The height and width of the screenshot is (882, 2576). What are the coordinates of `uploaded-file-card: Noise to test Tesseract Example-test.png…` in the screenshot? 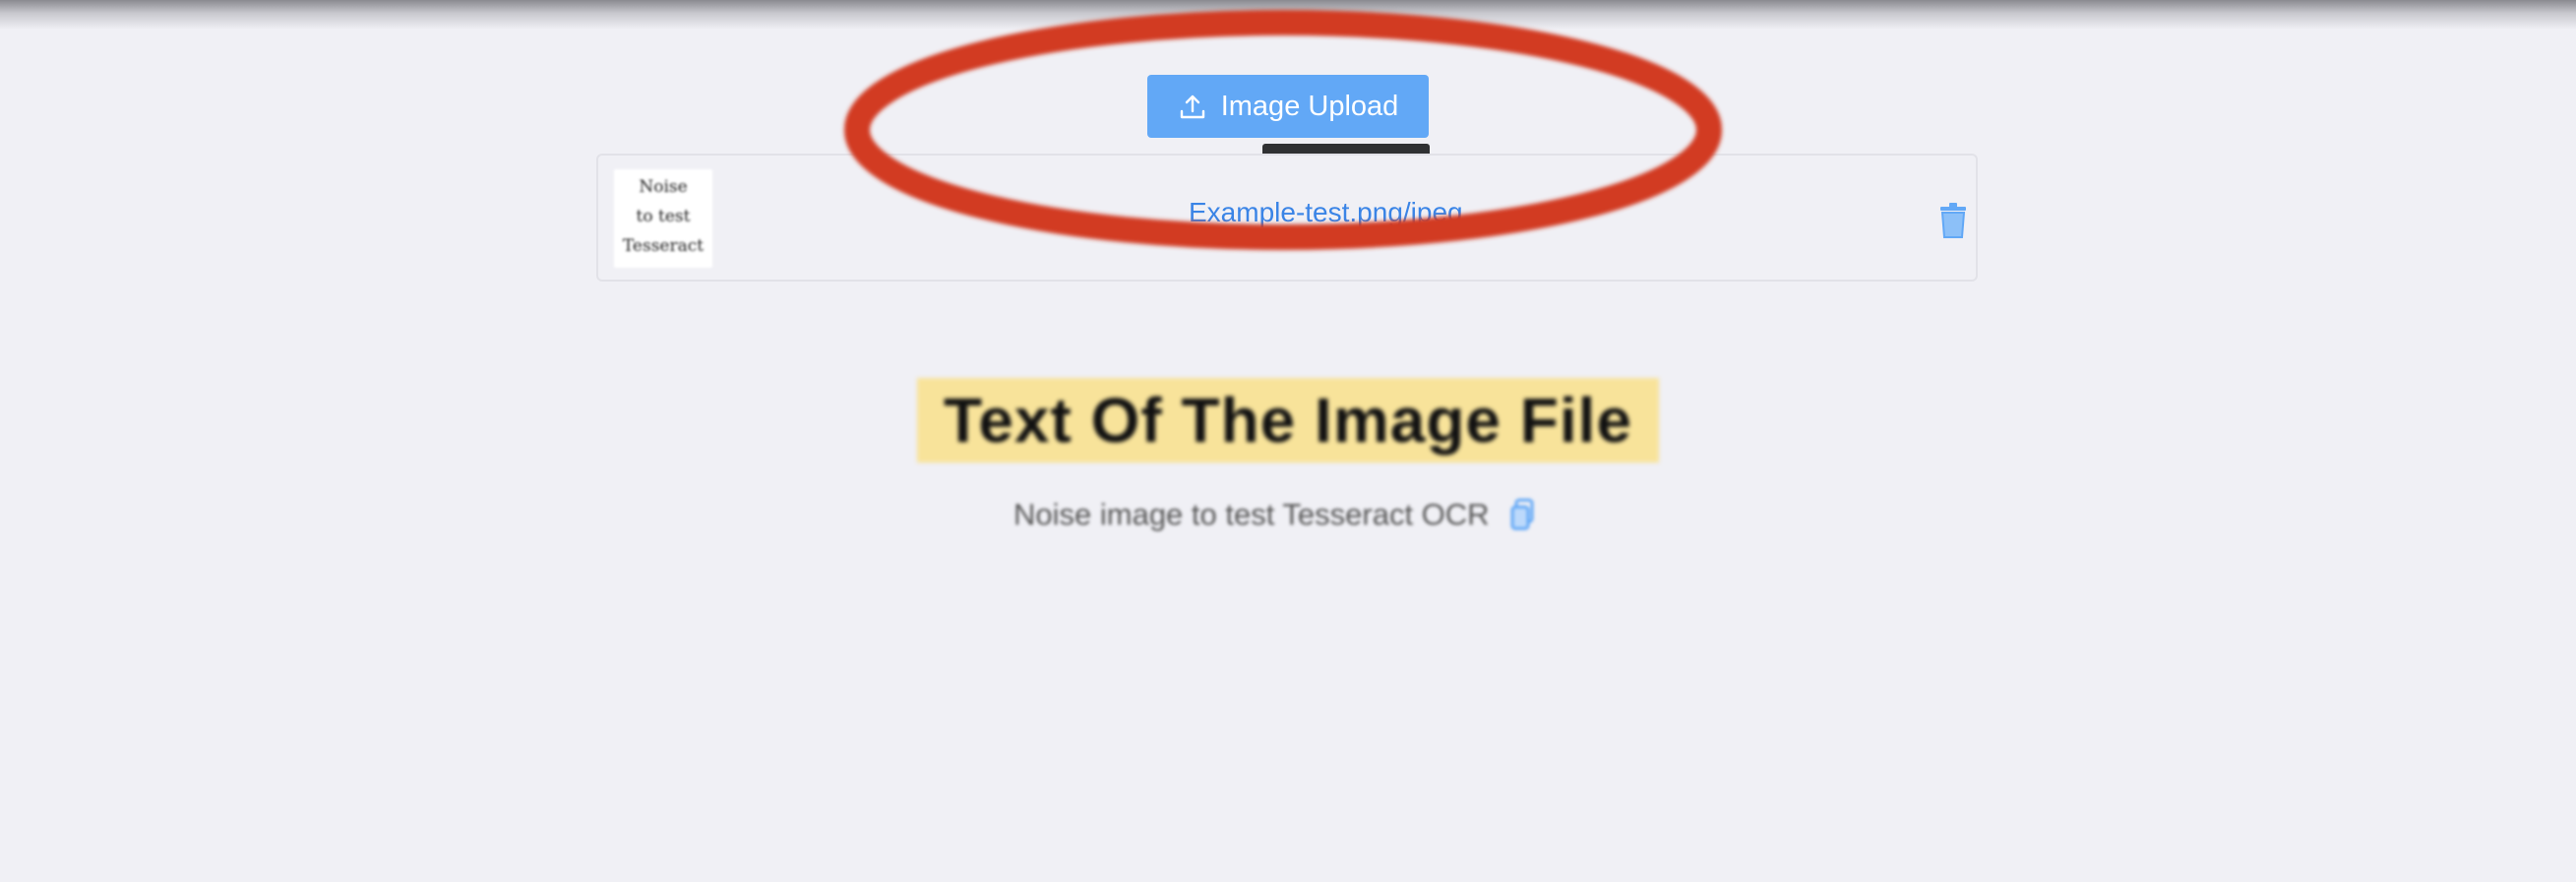 It's located at (1287, 218).